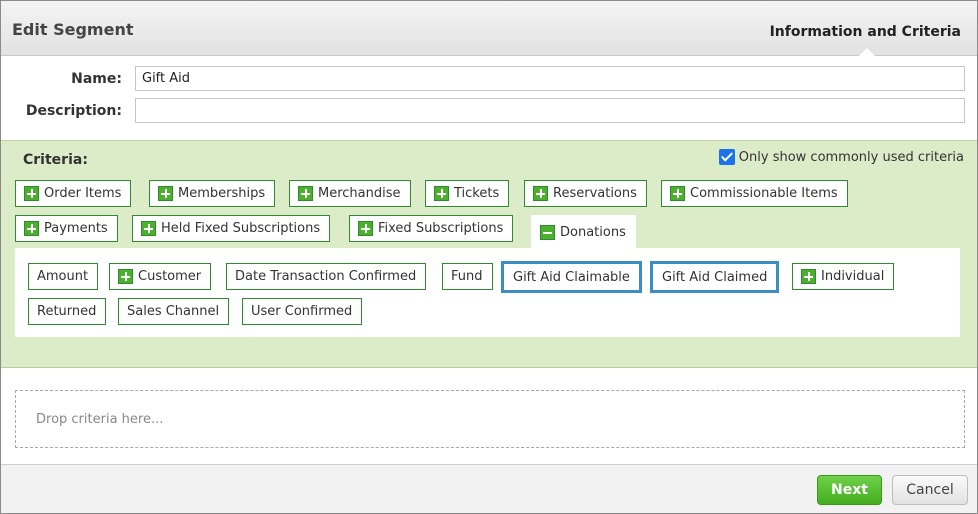  I want to click on criteria-title: Criteria:, so click(55, 160).